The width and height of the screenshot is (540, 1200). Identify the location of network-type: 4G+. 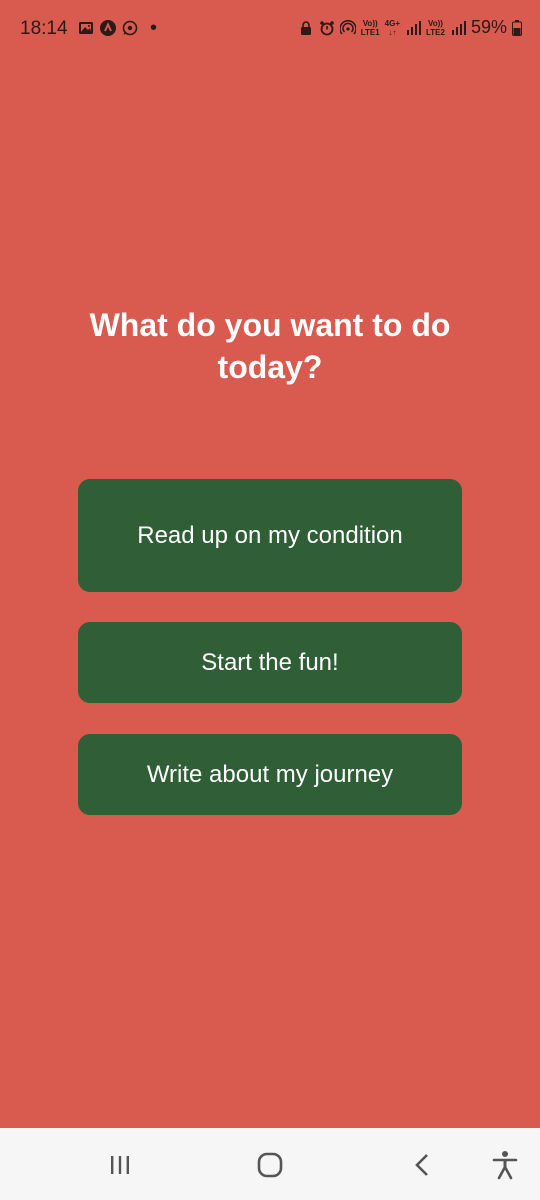
(392, 23).